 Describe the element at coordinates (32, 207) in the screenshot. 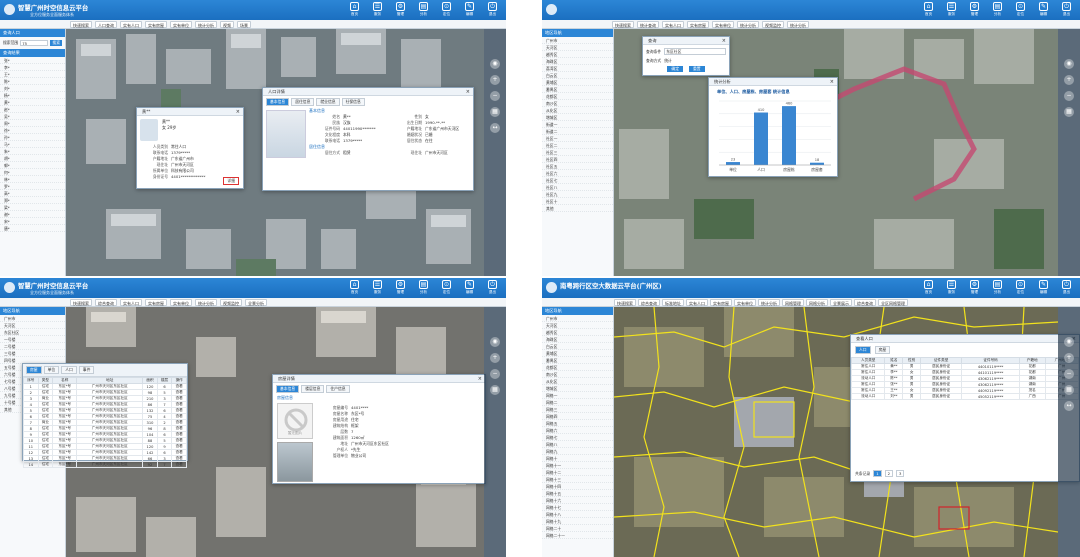

I see `result-item: 梁*` at that location.